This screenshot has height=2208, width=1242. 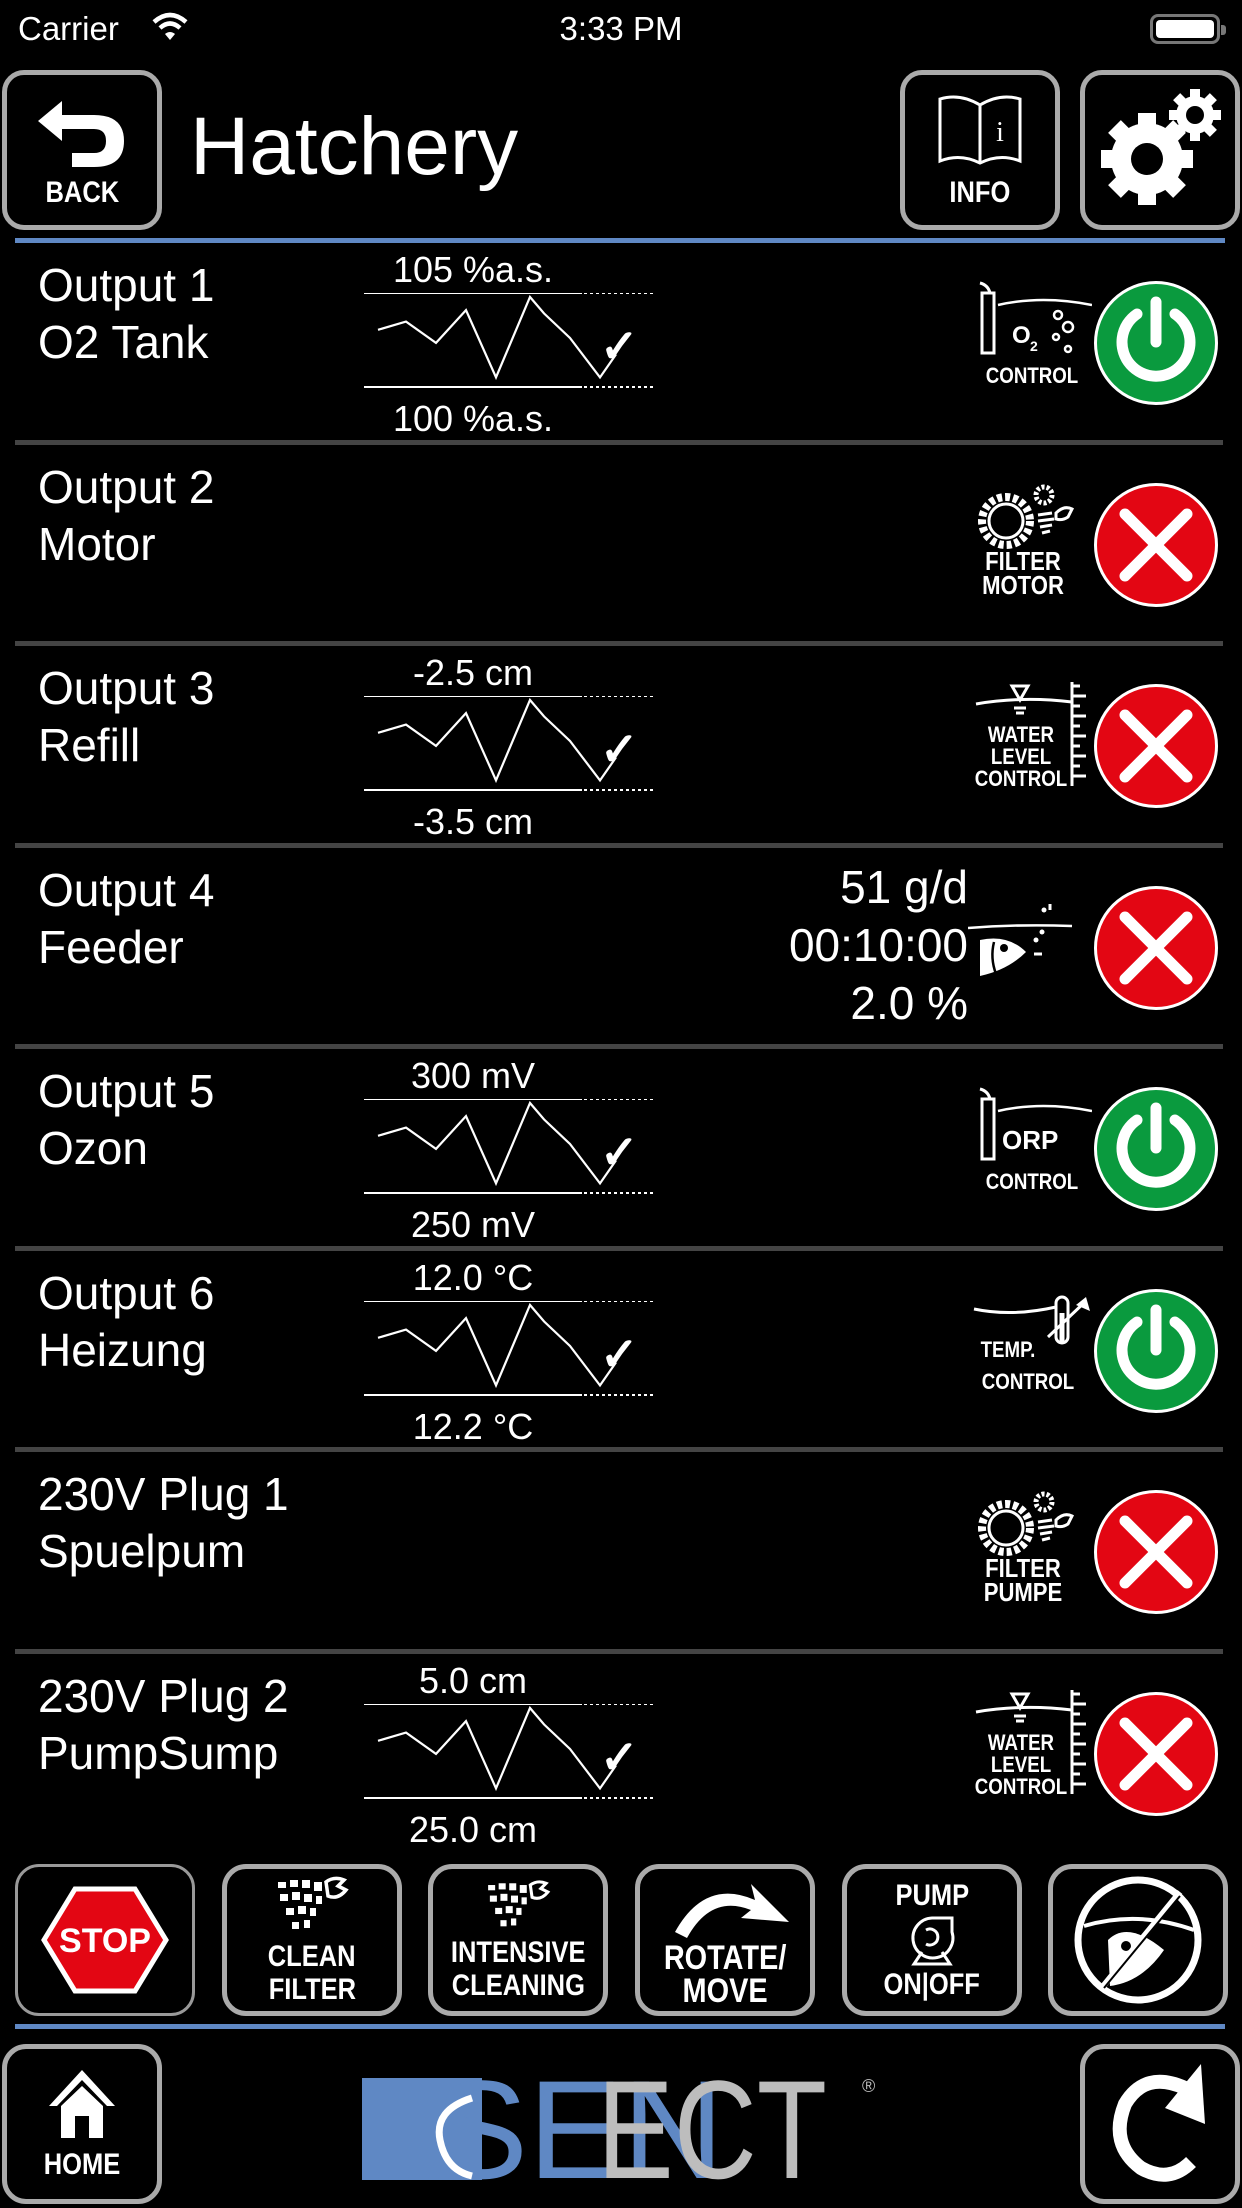 What do you see at coordinates (82, 2104) in the screenshot?
I see `home-icon` at bounding box center [82, 2104].